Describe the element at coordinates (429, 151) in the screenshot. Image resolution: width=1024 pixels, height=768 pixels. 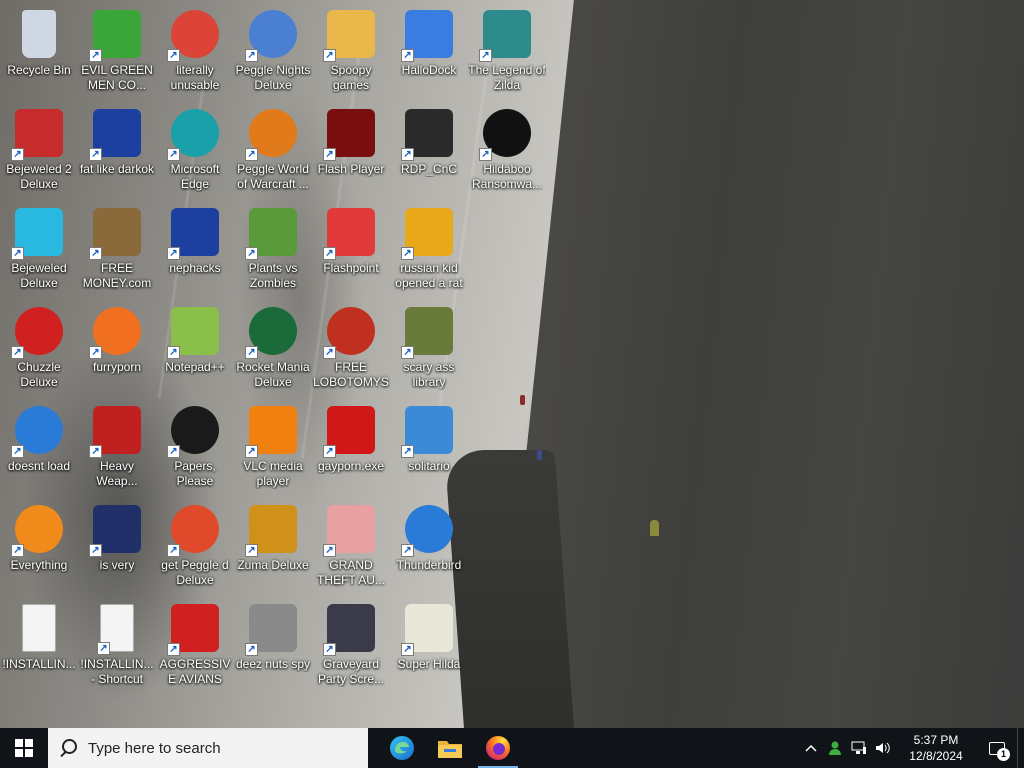
I see `desktop-icon: ↗ RDP_CnC` at that location.